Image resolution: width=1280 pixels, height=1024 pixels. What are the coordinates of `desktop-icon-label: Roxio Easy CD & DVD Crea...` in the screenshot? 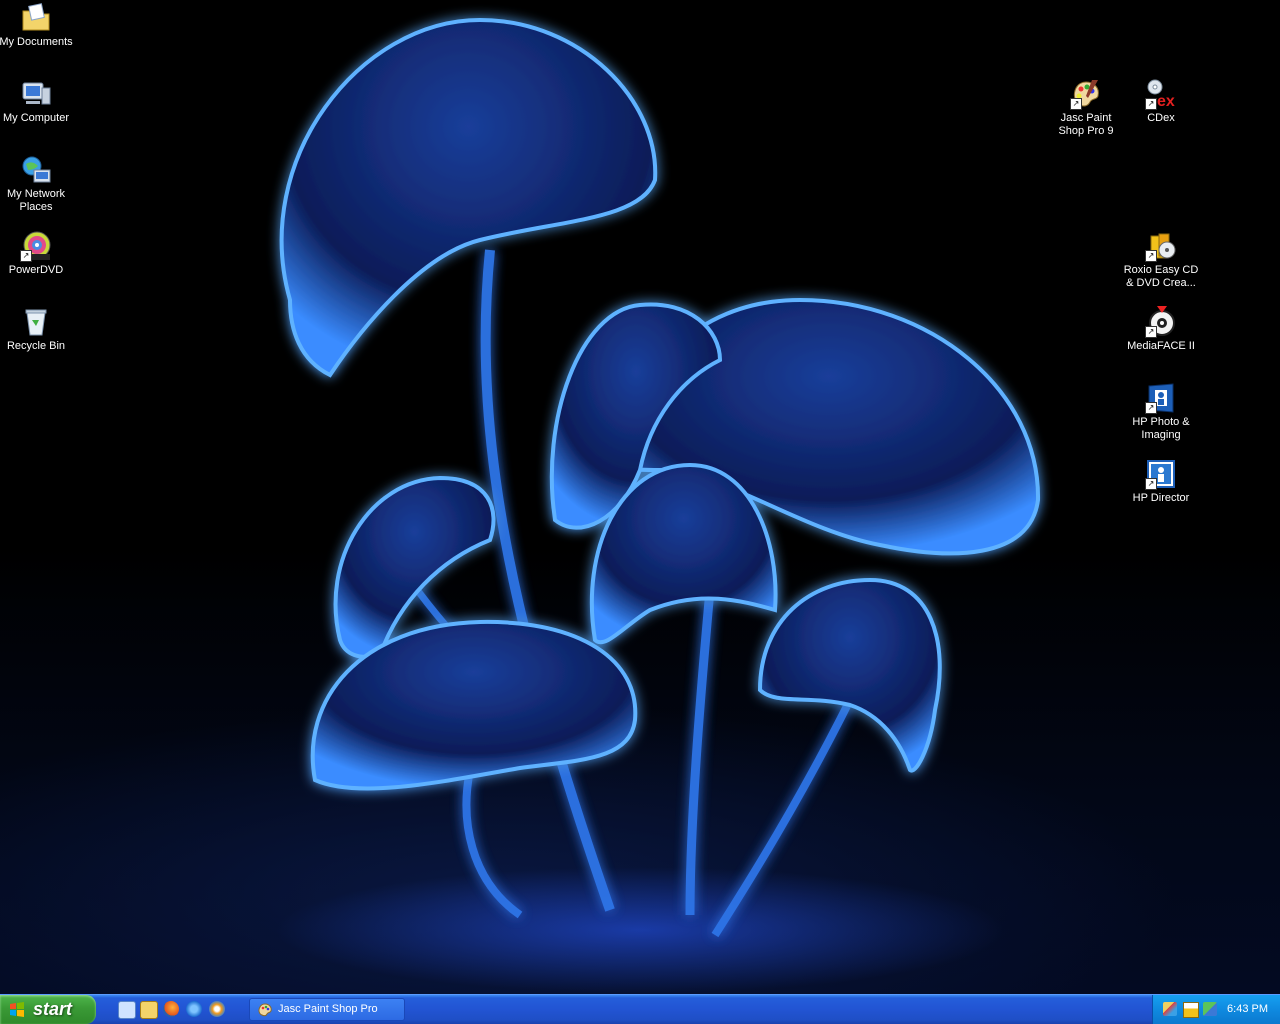 It's located at (1161, 276).